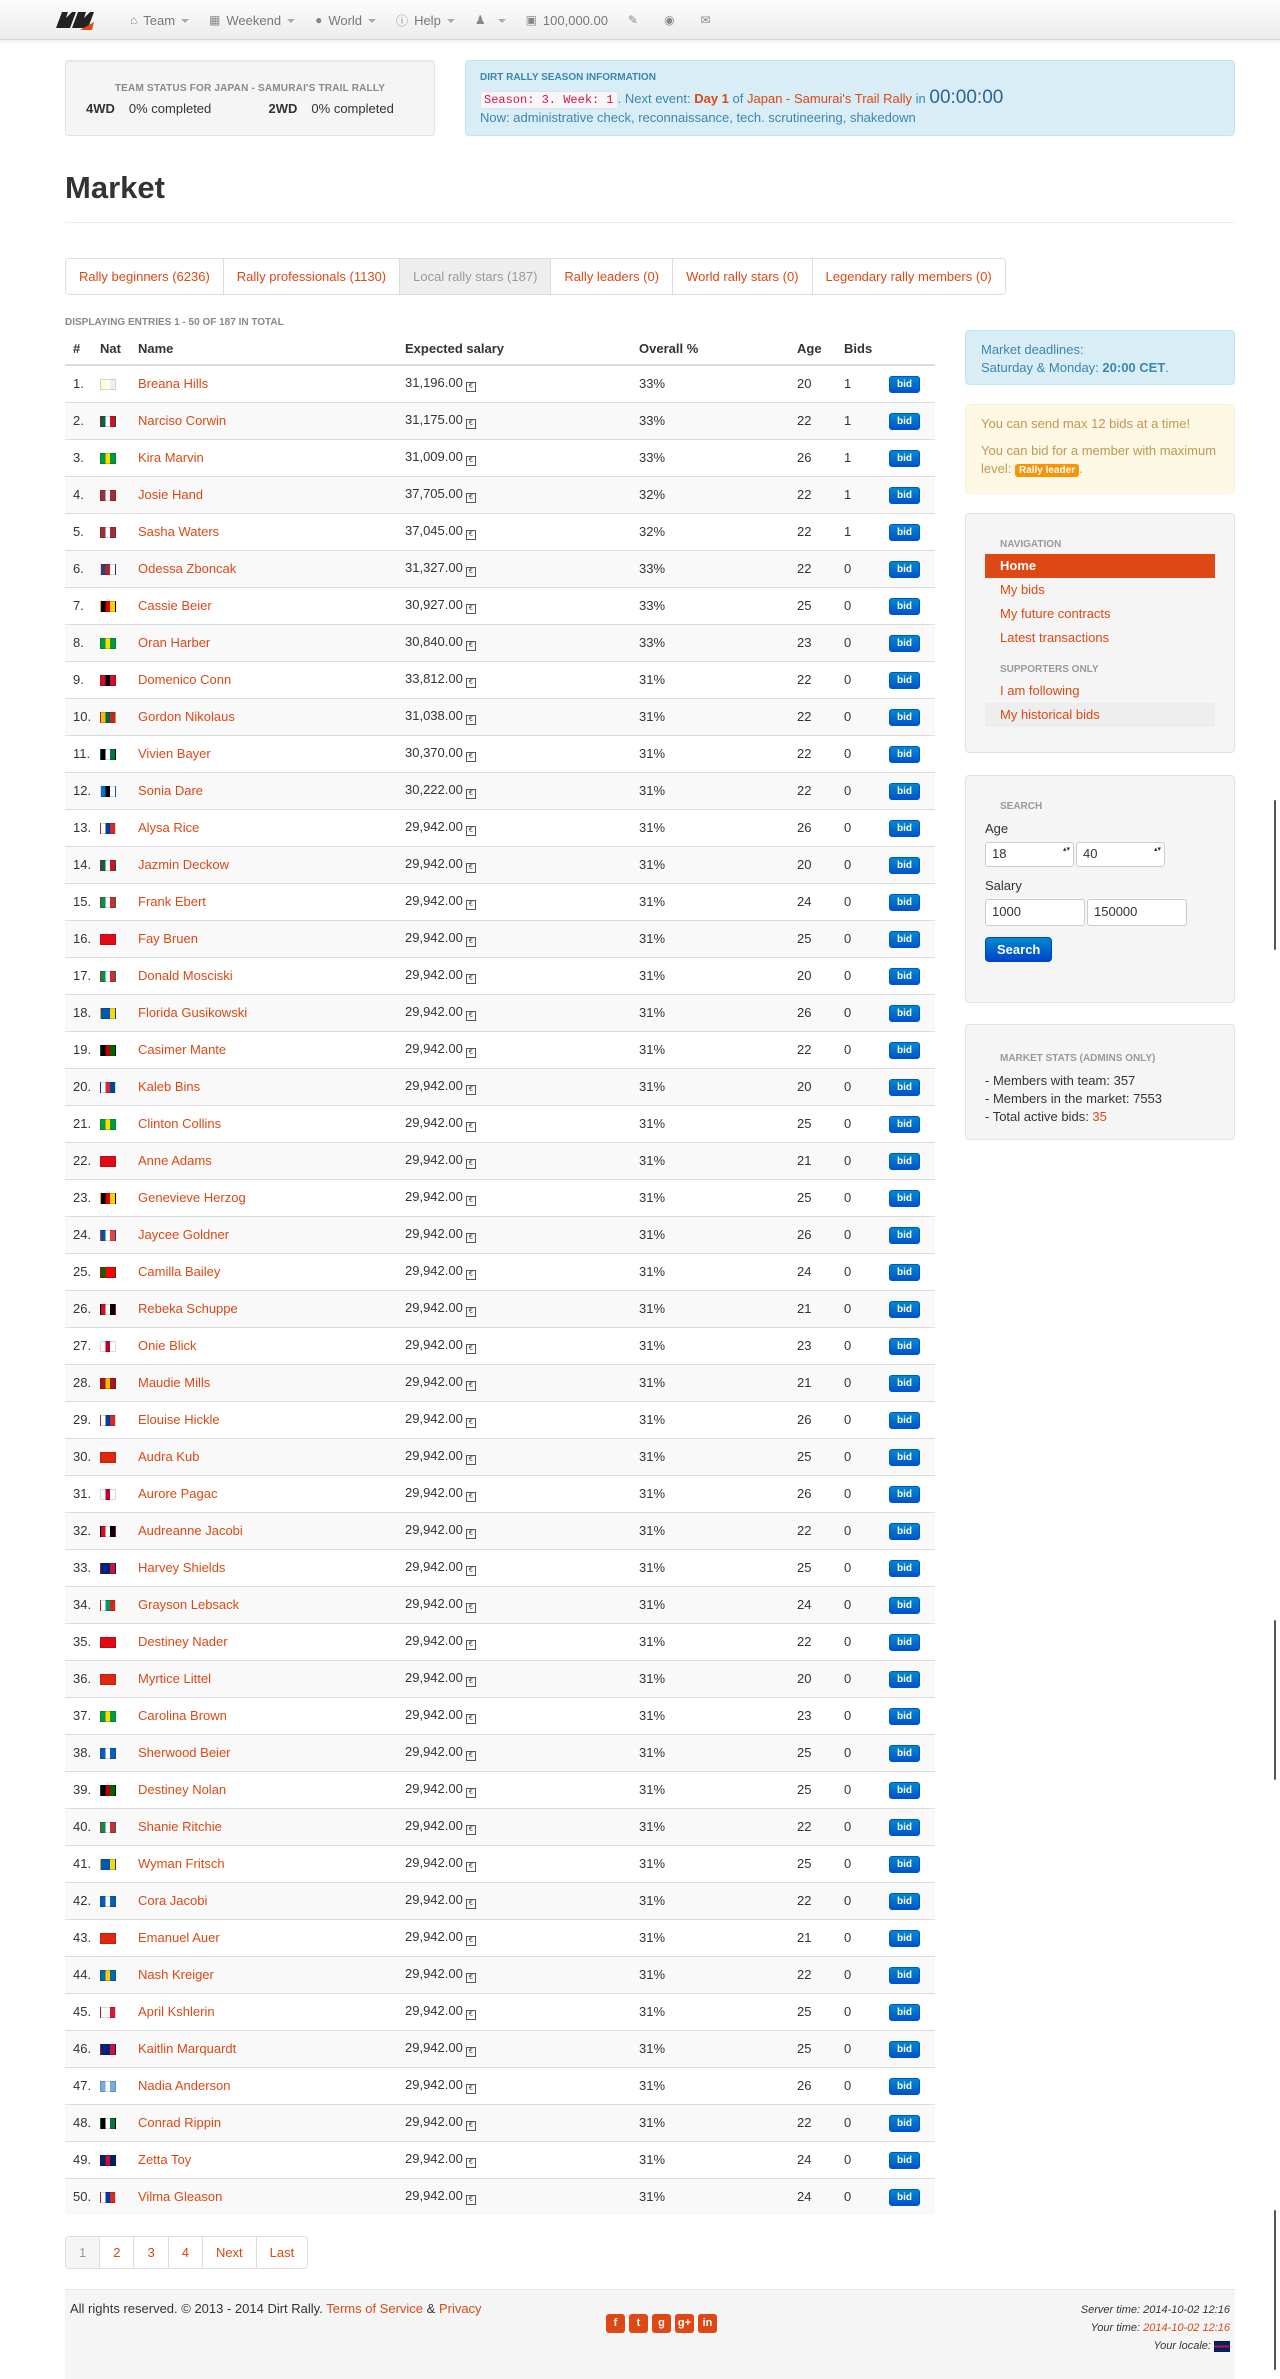  Describe the element at coordinates (179, 1271) in the screenshot. I see `member-name-link: Camilla Bailey` at that location.